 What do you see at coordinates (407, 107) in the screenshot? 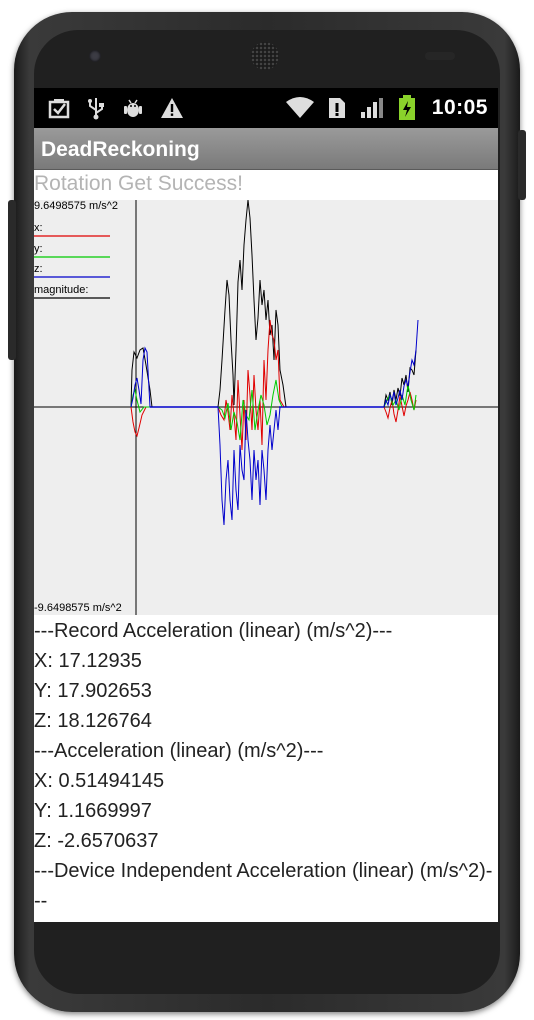
I see `battery-charging-icon` at bounding box center [407, 107].